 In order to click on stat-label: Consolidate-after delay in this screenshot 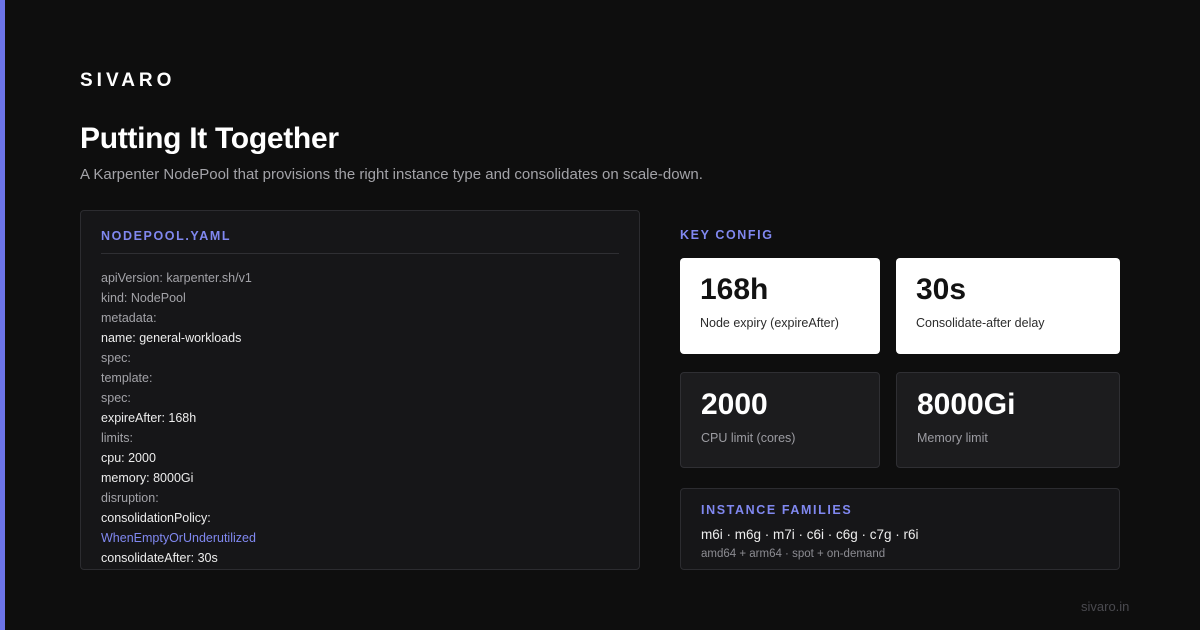, I will do `click(980, 323)`.